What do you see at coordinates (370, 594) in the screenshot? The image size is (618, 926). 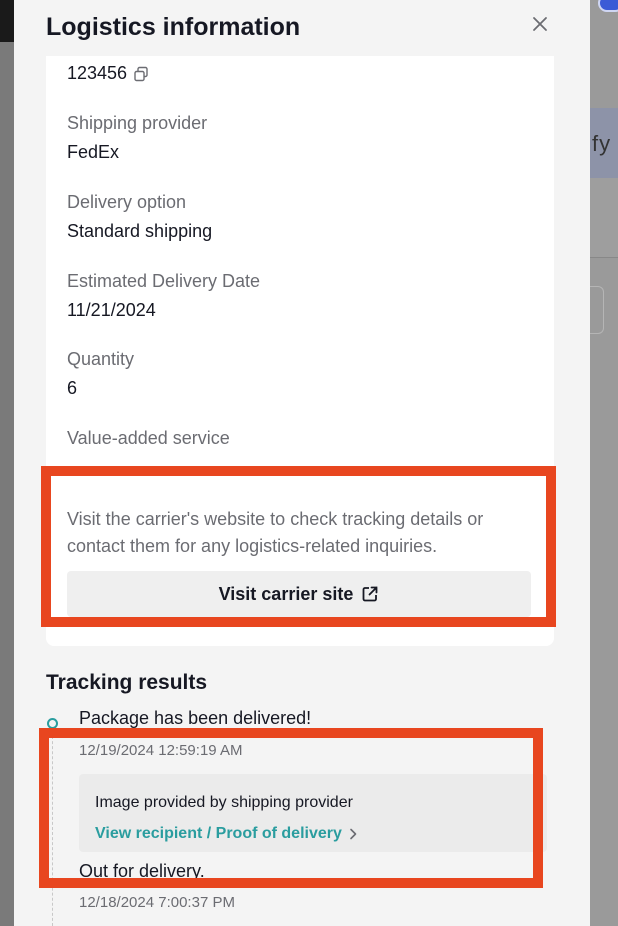 I see `external-link-icon` at bounding box center [370, 594].